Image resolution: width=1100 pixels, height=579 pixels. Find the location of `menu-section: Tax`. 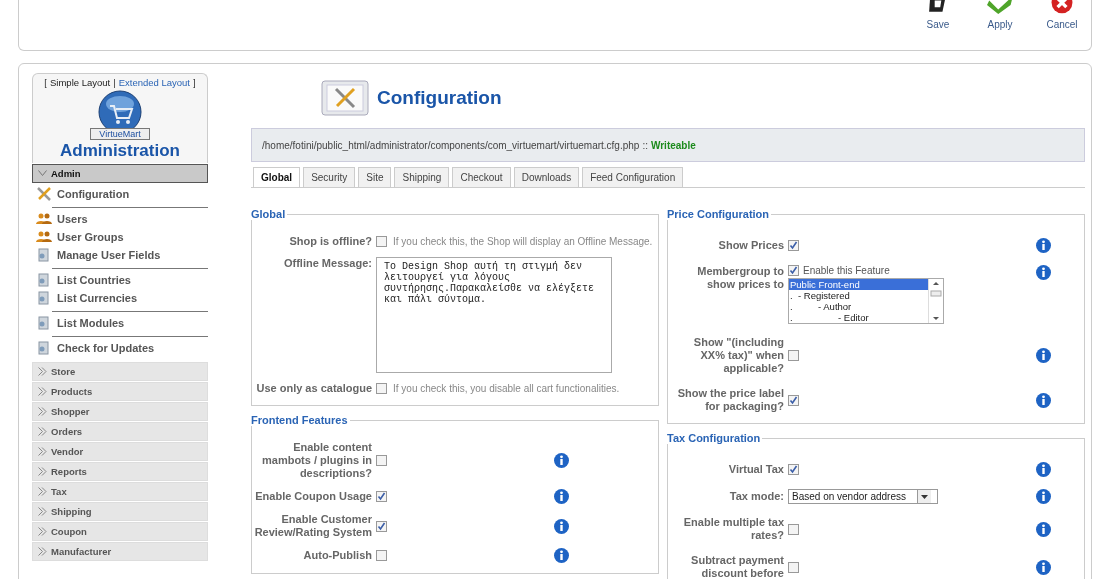

menu-section: Tax is located at coordinates (120, 491).